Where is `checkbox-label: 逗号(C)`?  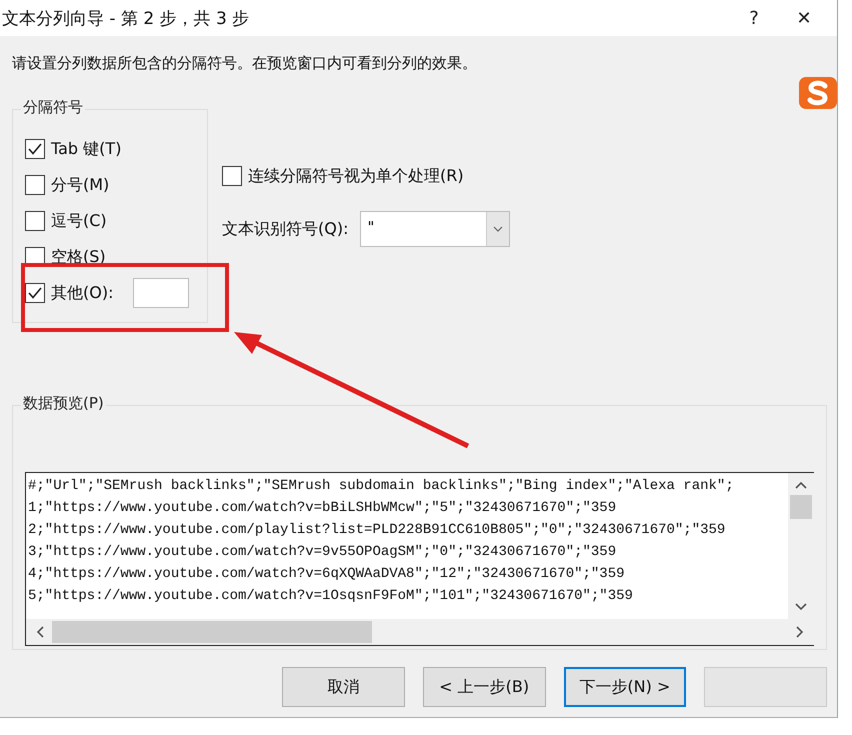 checkbox-label: 逗号(C) is located at coordinates (79, 221).